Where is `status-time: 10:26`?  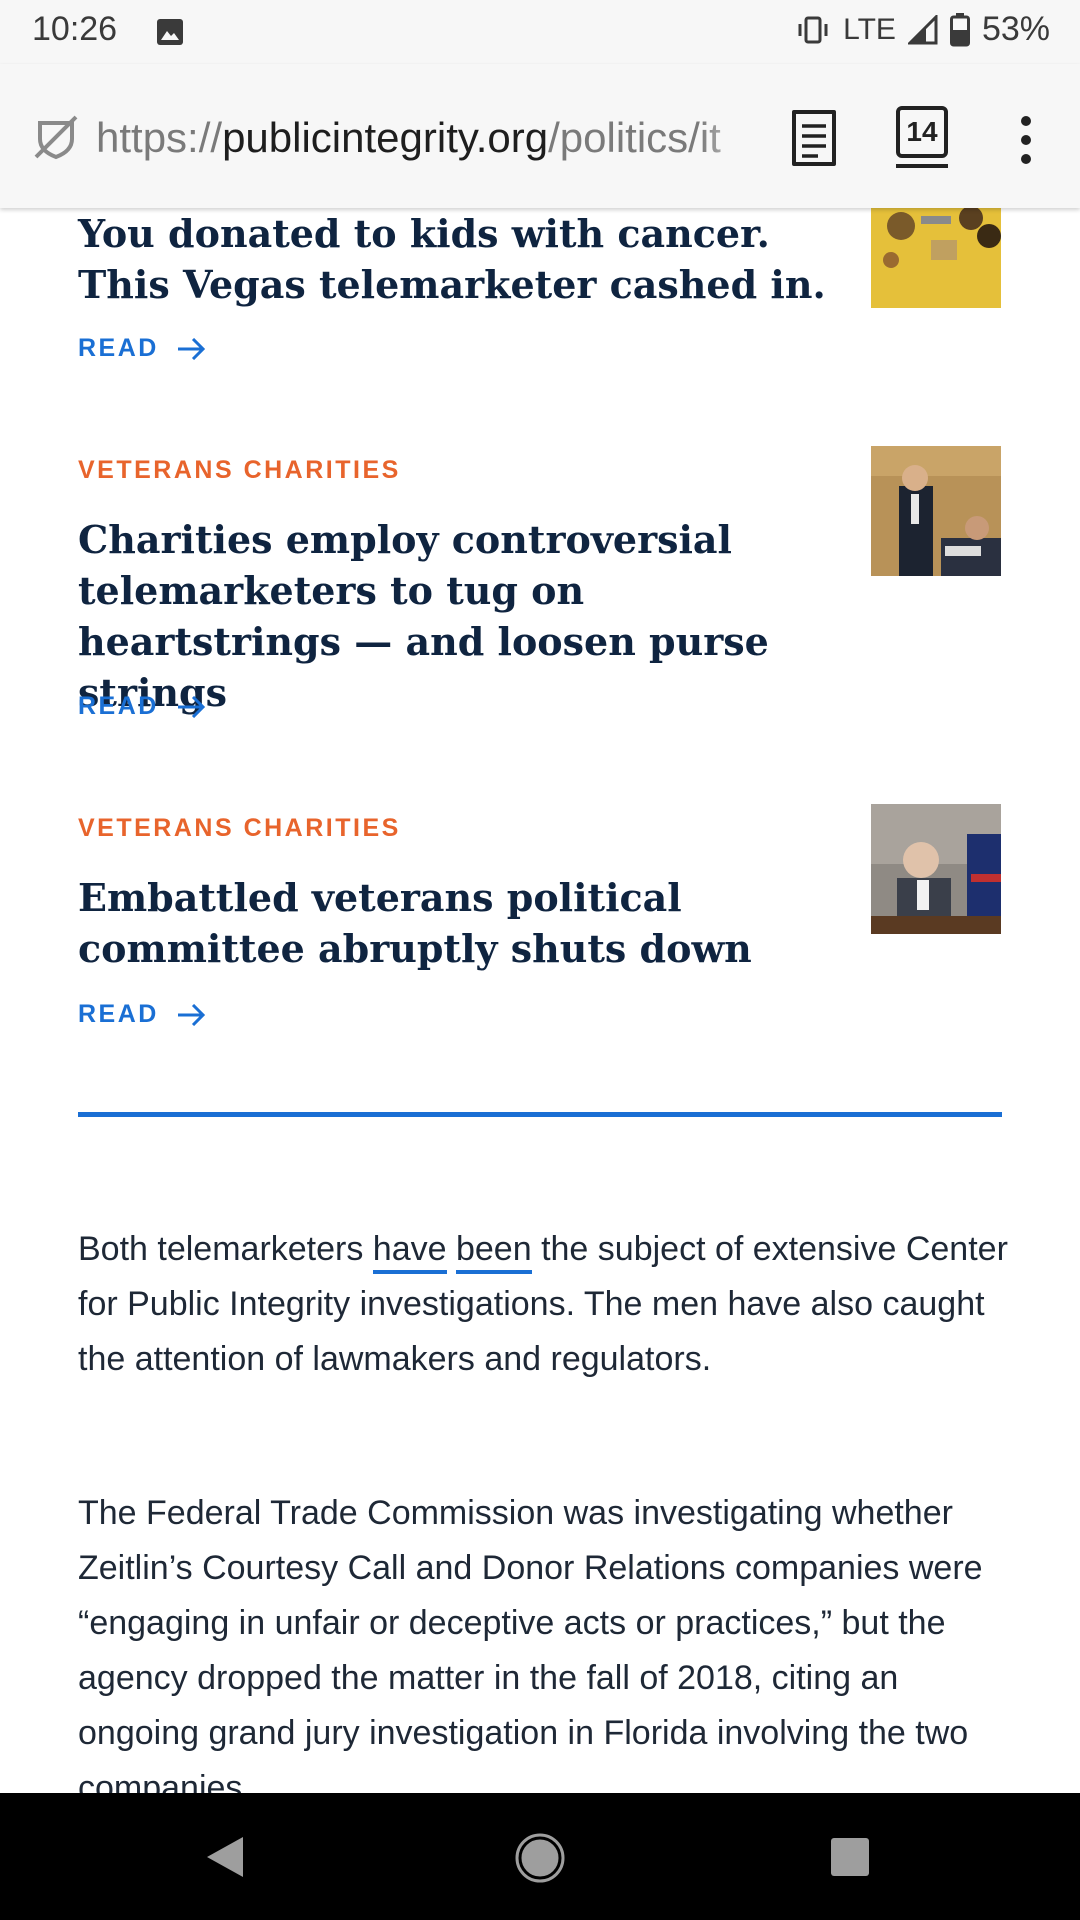
status-time: 10:26 is located at coordinates (75, 29).